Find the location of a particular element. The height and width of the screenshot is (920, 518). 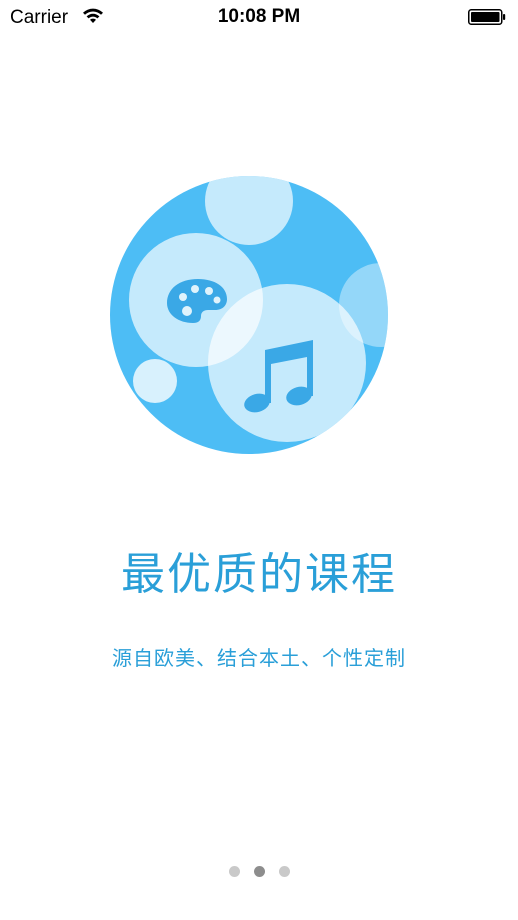

music-badge is located at coordinates (287, 363).